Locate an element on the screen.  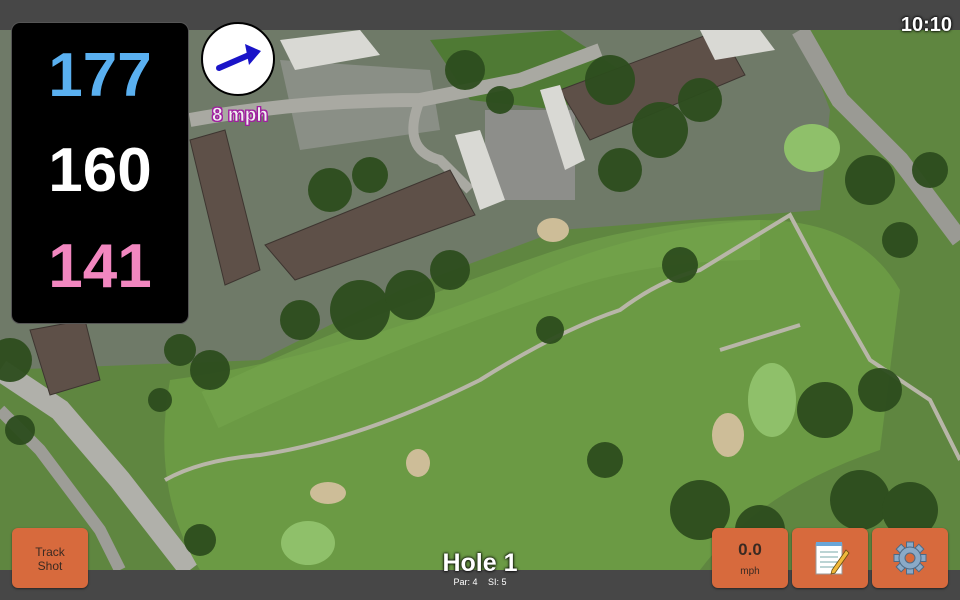
wind-arrow-icon is located at coordinates (238, 57).